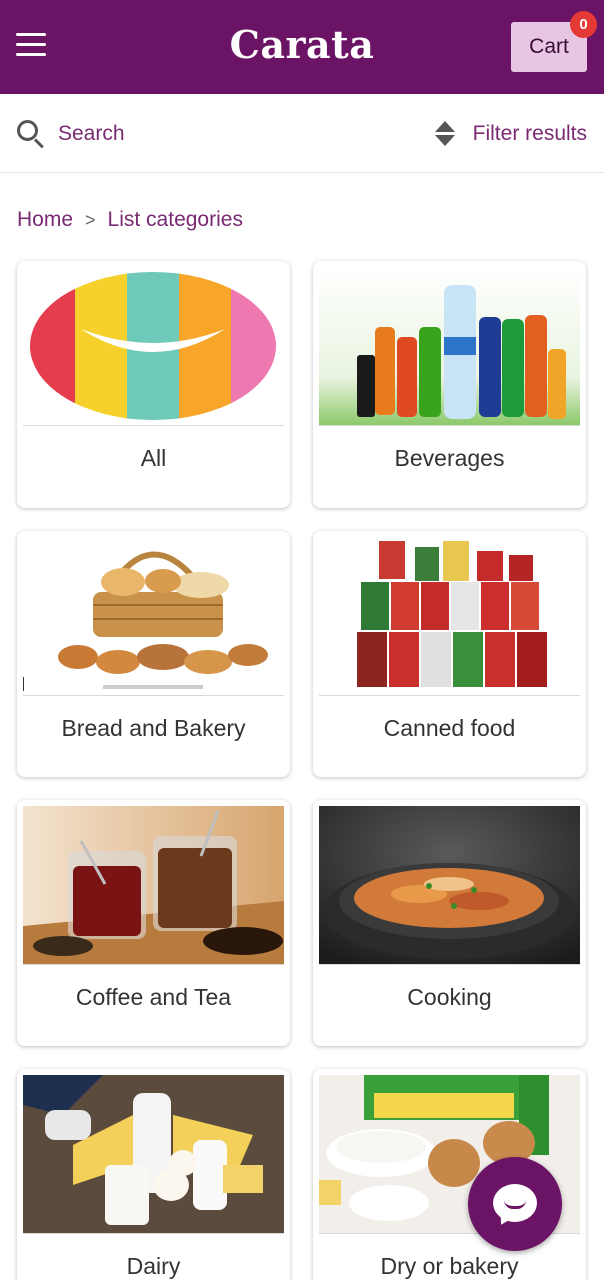 This screenshot has width=604, height=1280. Describe the element at coordinates (302, 133) in the screenshot. I see `search-toolbar: Search Filter results` at that location.